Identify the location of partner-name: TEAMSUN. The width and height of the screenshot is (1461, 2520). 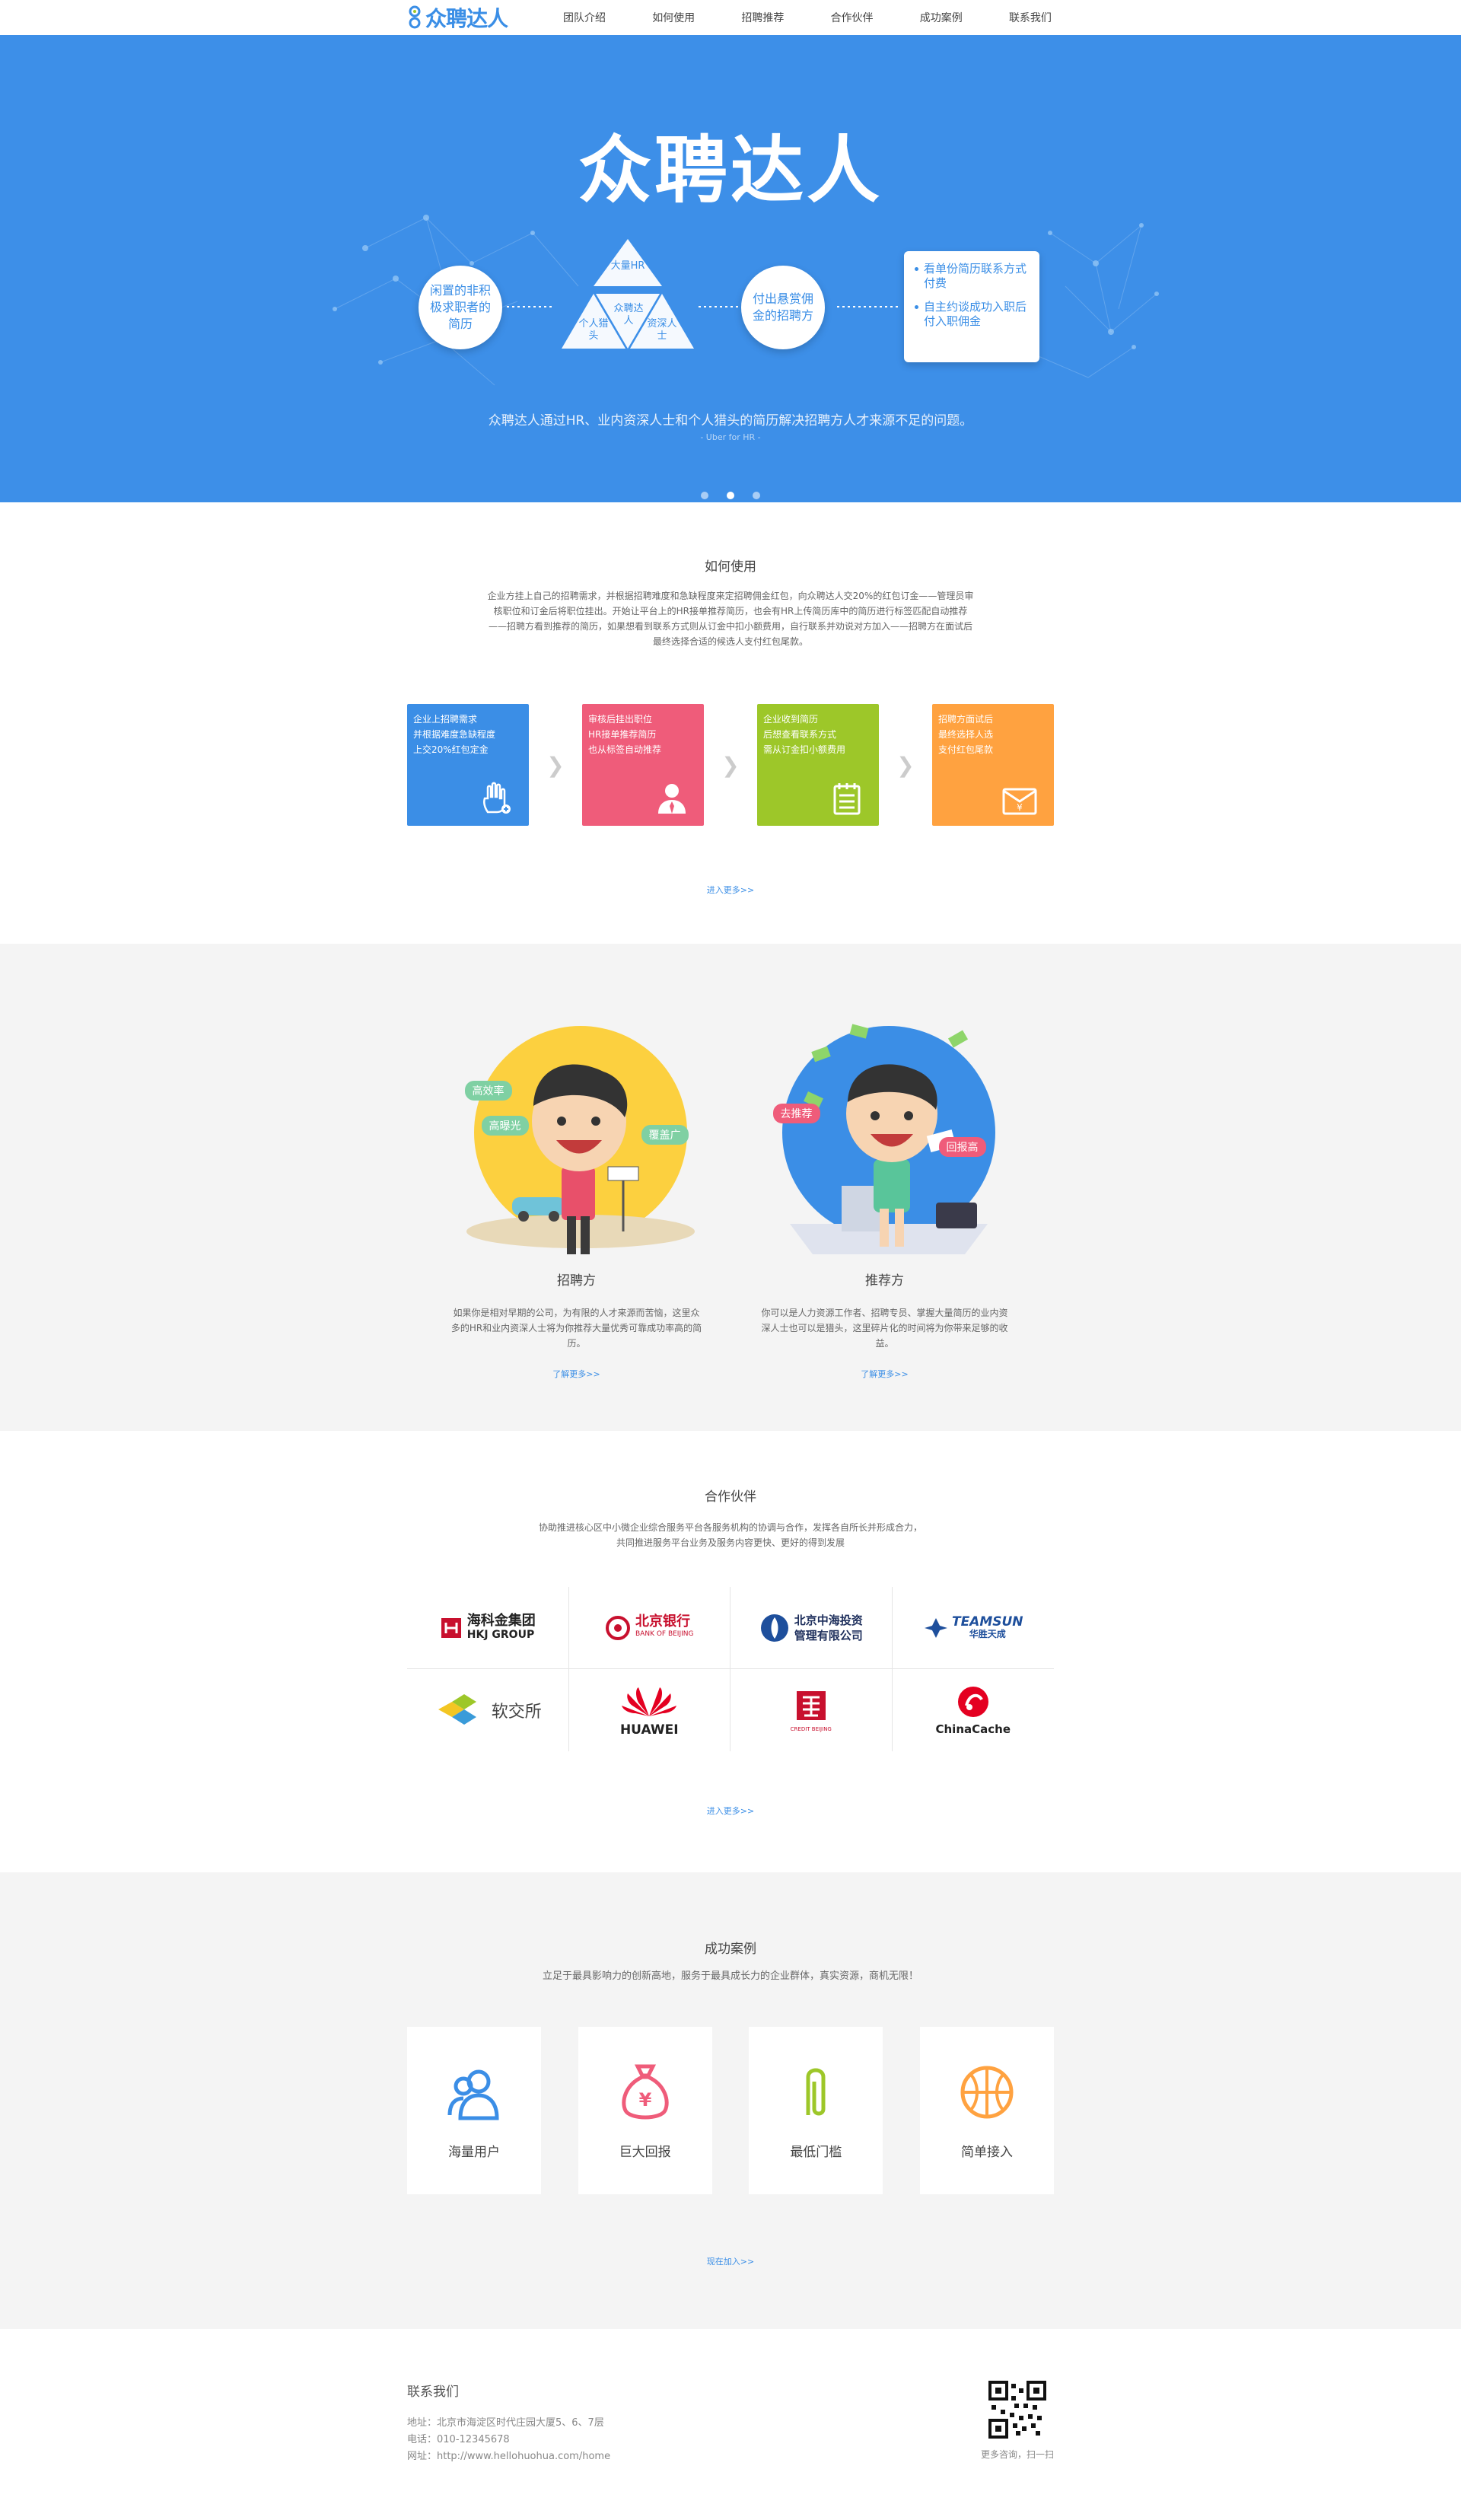
(987, 1622).